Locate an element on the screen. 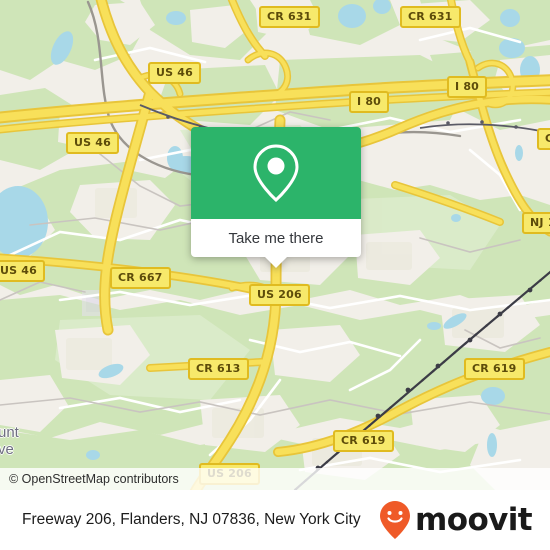 This screenshot has height=550, width=550. road-shield-nj-partial-right: NJ 1 is located at coordinates (536, 223).